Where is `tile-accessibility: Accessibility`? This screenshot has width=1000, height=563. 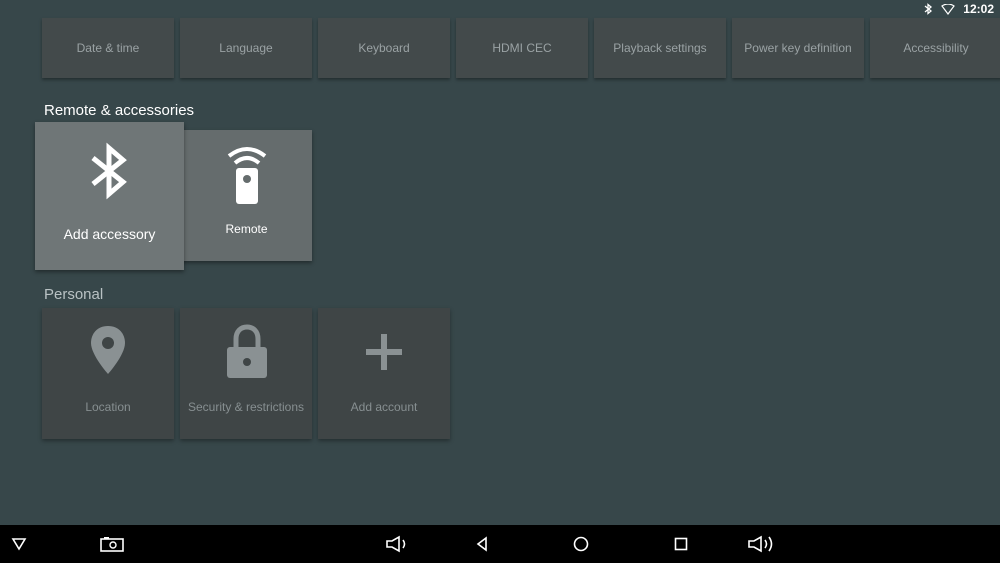 tile-accessibility: Accessibility is located at coordinates (935, 48).